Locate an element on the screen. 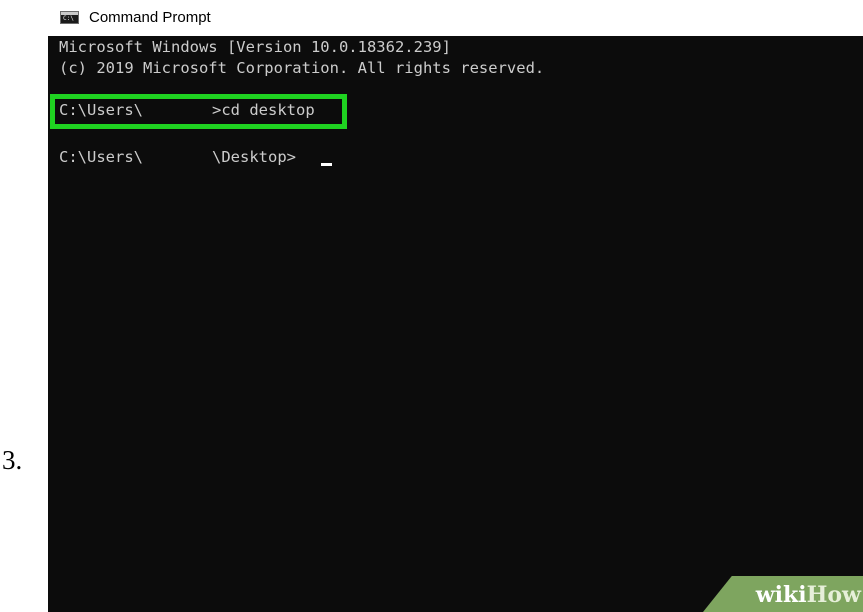 Image resolution: width=863 pixels, height=612 pixels. window-titlebar: C:\ Command Prompt is located at coordinates (455, 18).